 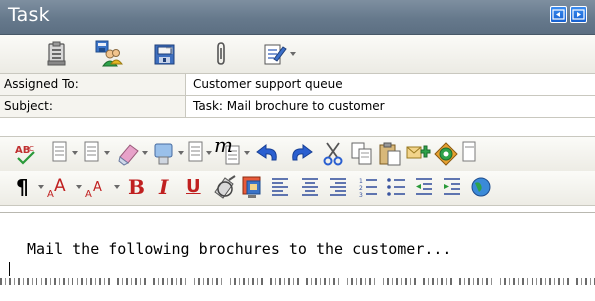 What do you see at coordinates (369, 187) in the screenshot?
I see `numbered-list-icon: 123` at bounding box center [369, 187].